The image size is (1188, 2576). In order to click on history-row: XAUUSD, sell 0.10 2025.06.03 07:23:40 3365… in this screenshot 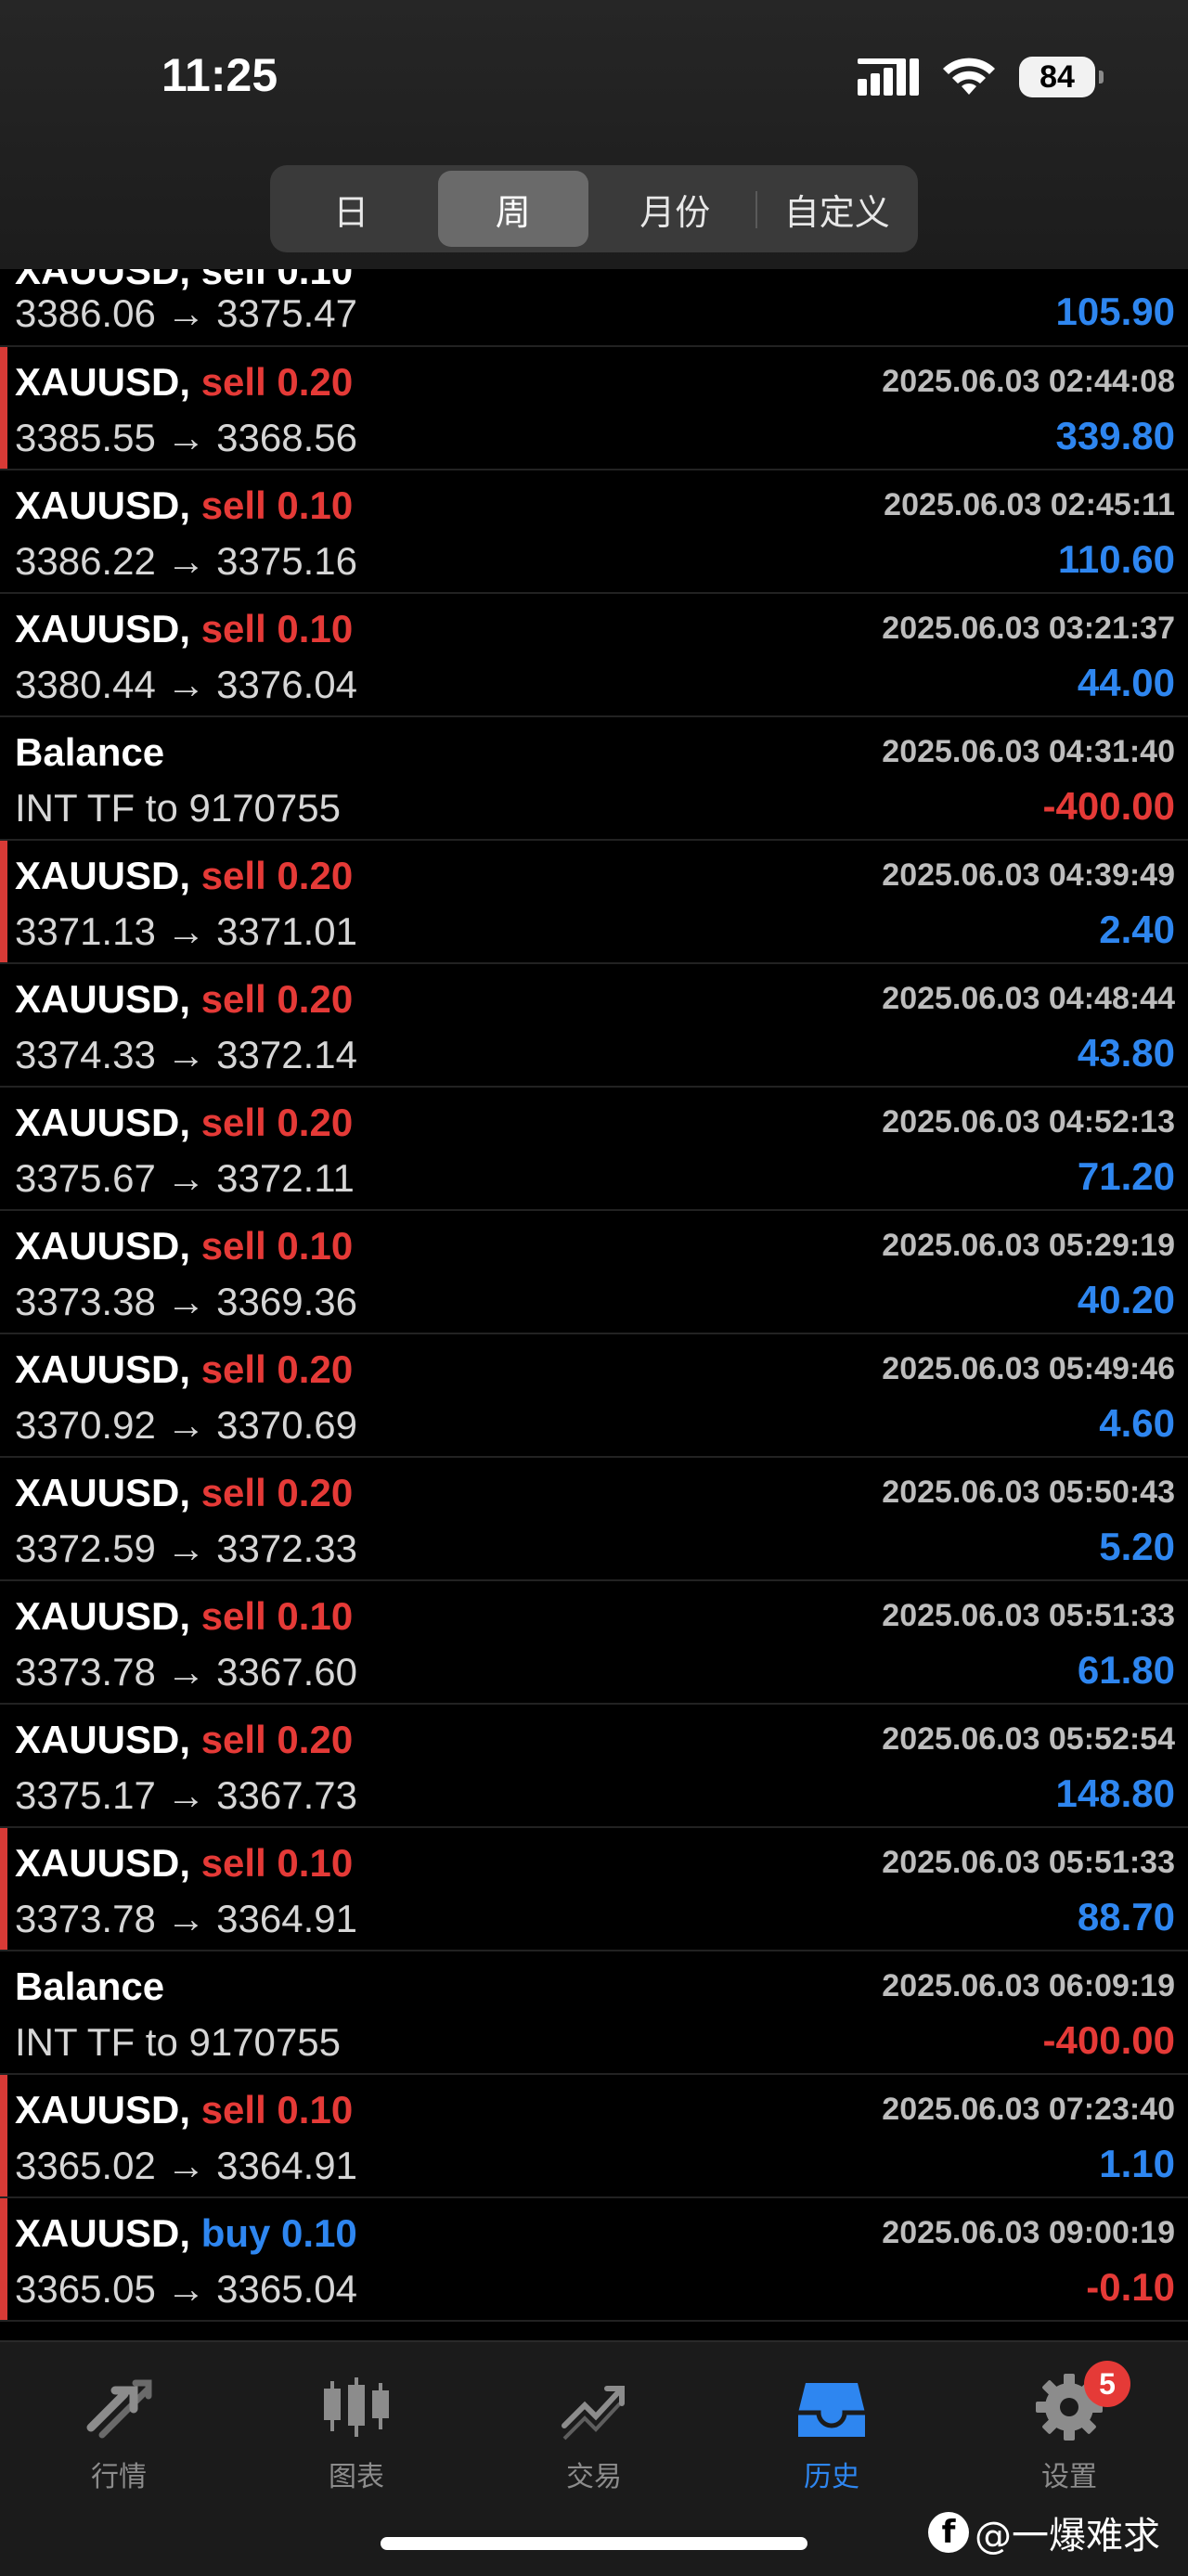, I will do `click(594, 2136)`.